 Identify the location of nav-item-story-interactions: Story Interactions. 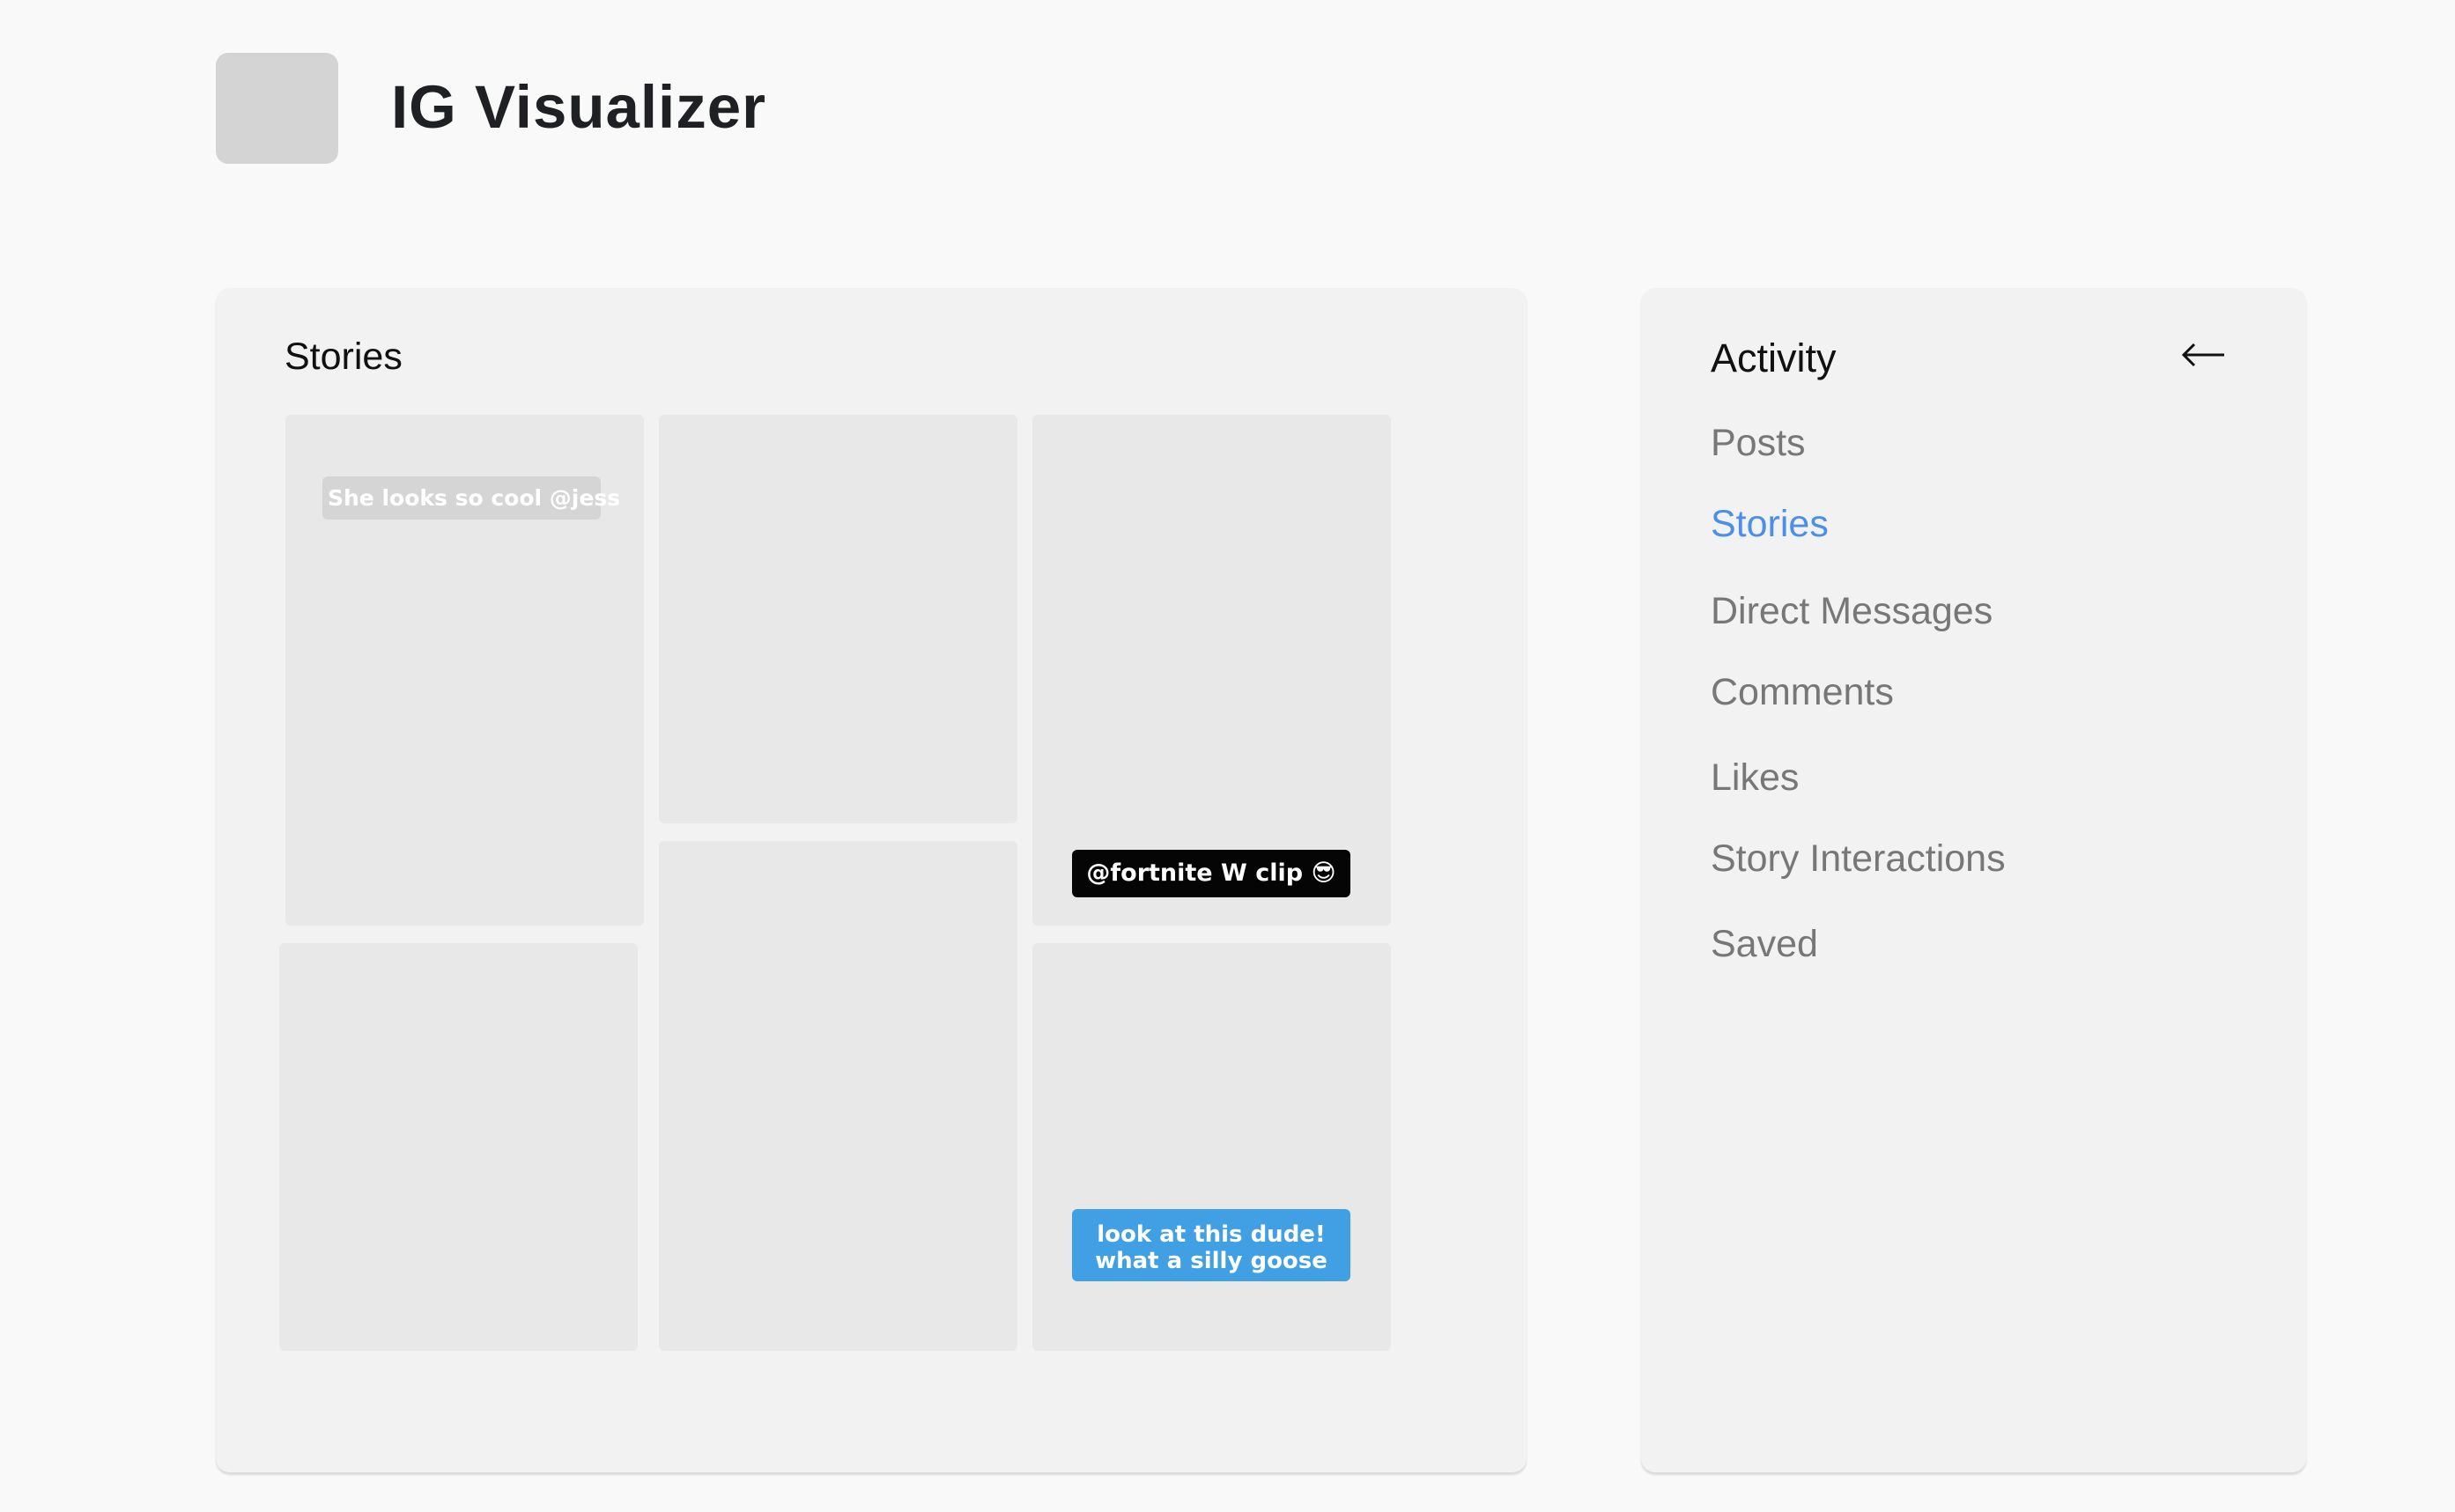
(1858, 859).